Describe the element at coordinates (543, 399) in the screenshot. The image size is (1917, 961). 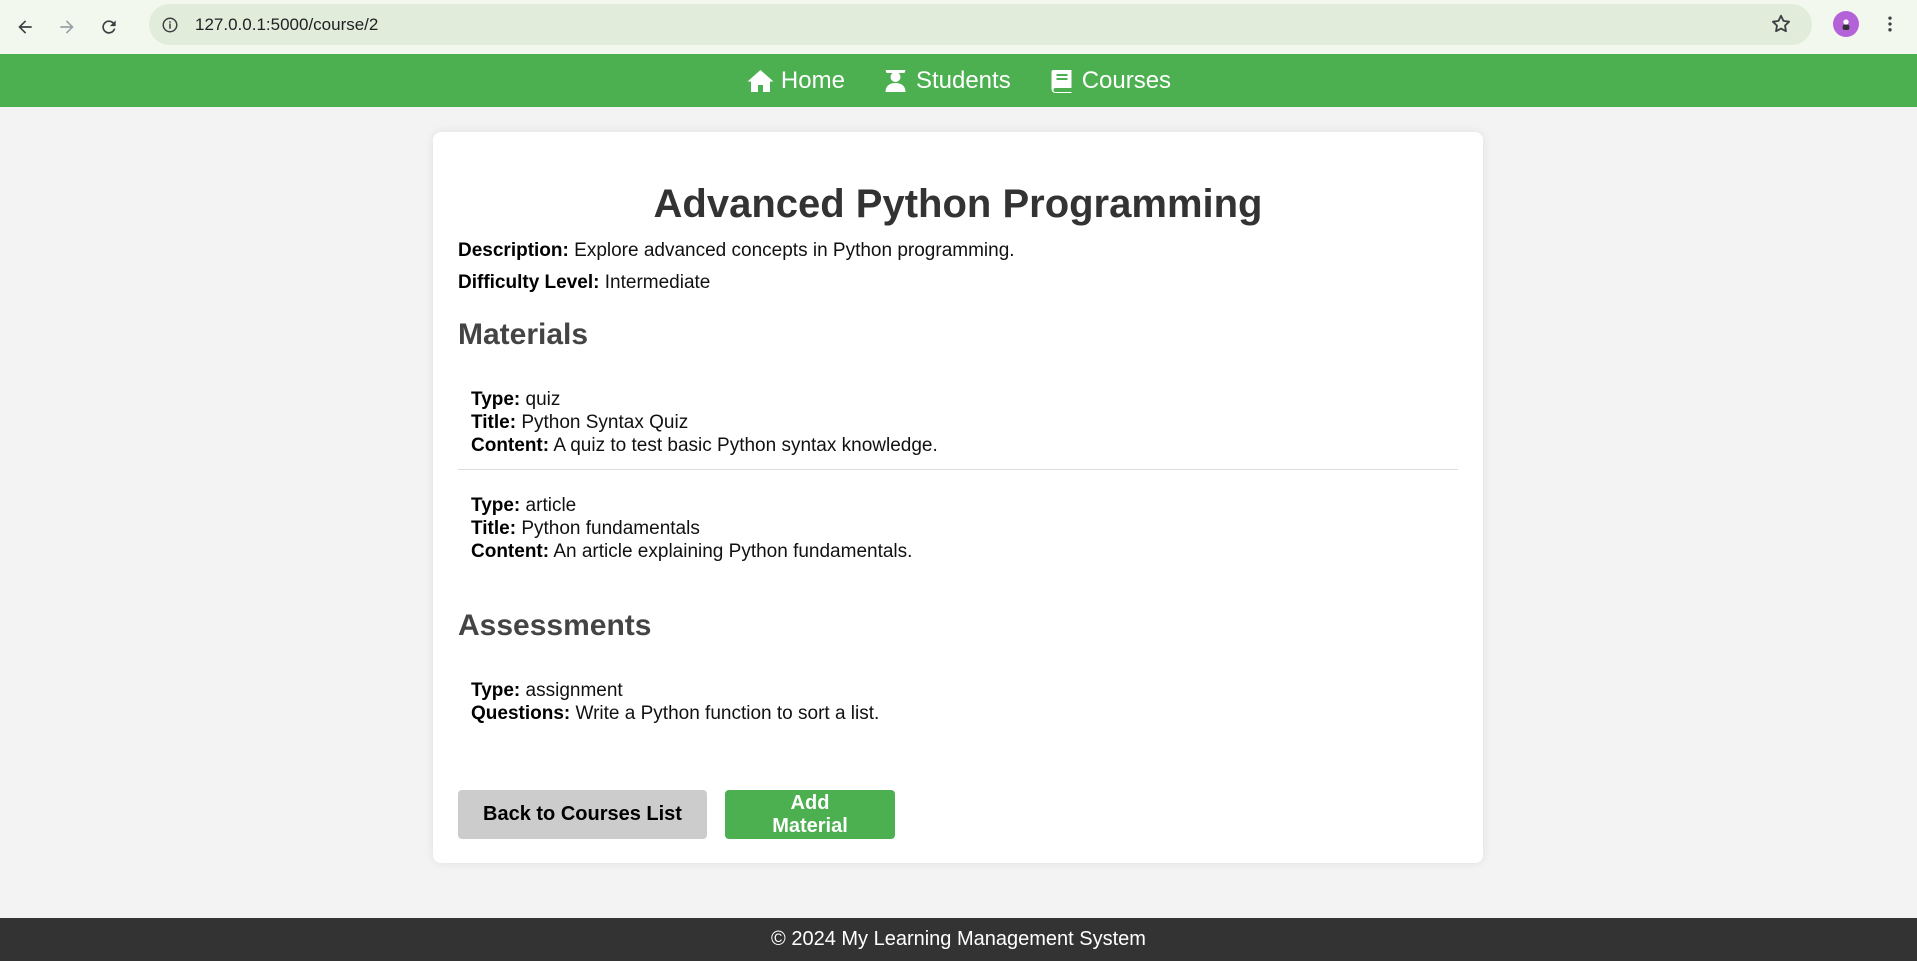
I see `material-type: quiz` at that location.